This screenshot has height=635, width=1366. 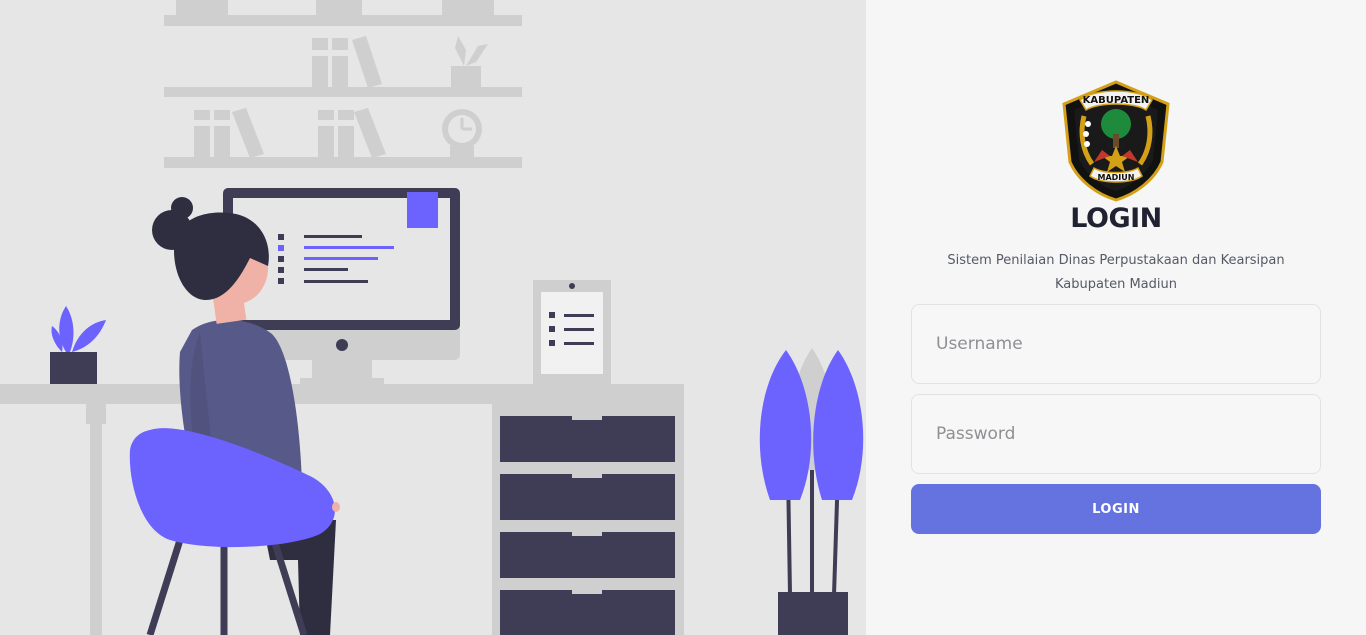 What do you see at coordinates (343, 66) in the screenshot?
I see `middle-shelf` at bounding box center [343, 66].